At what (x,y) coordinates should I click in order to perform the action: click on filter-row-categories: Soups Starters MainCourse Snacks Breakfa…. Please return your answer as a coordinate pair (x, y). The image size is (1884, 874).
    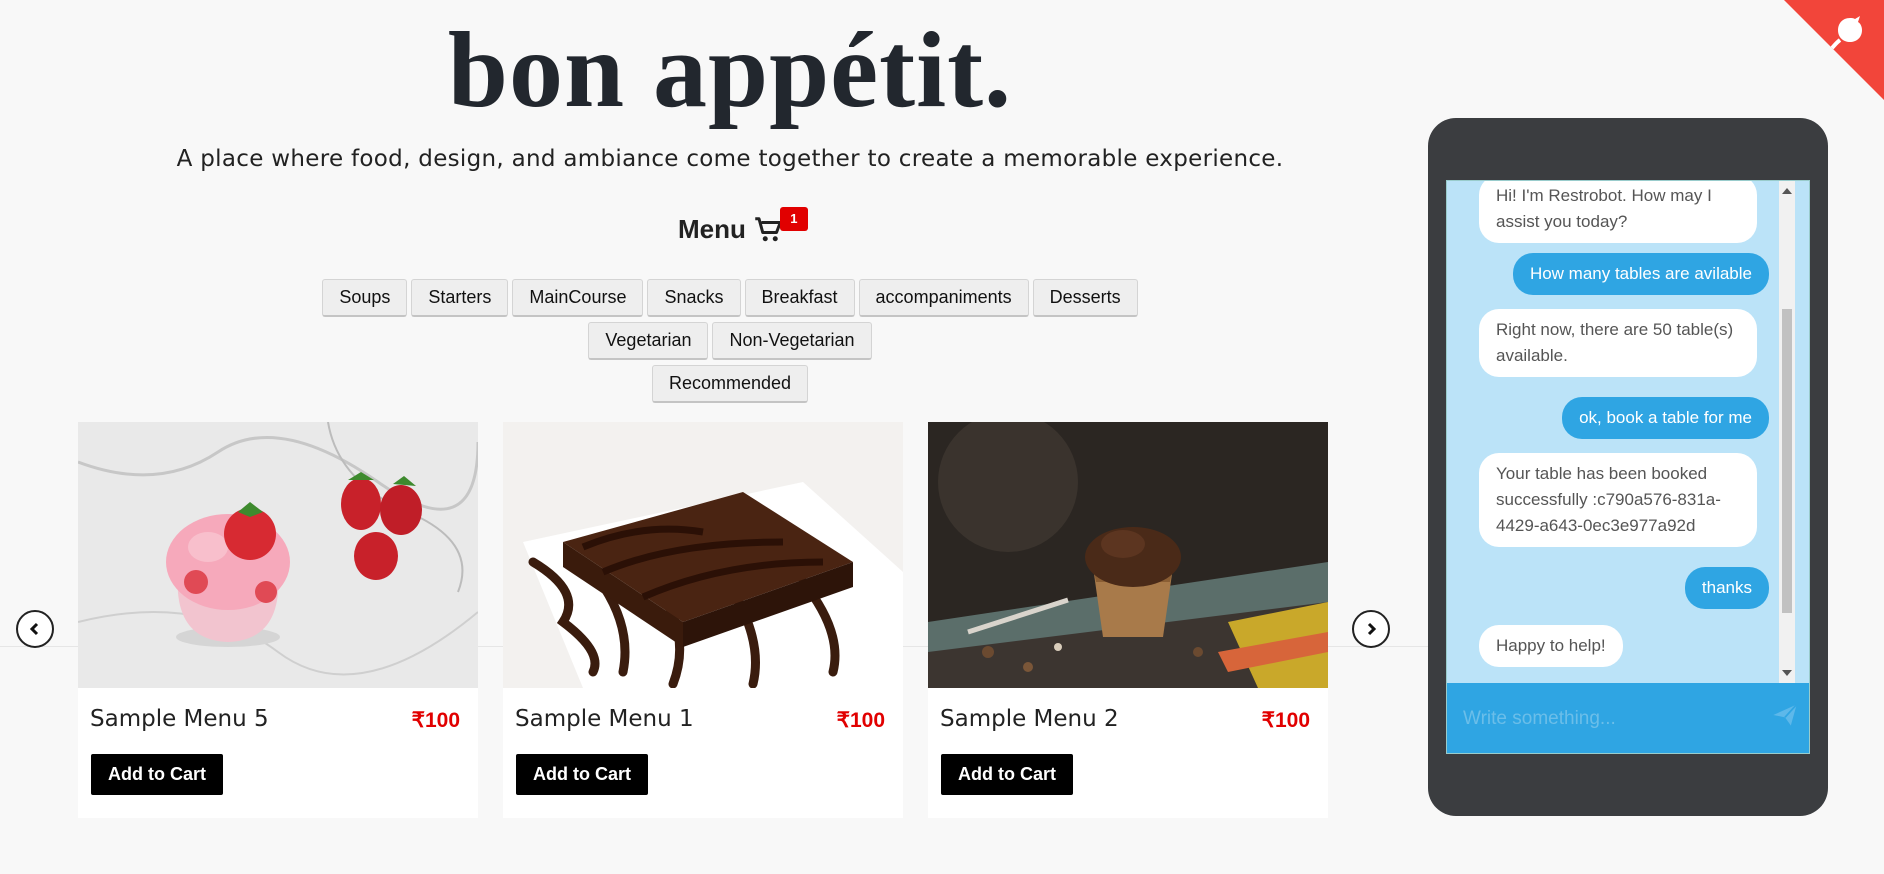
    Looking at the image, I should click on (730, 298).